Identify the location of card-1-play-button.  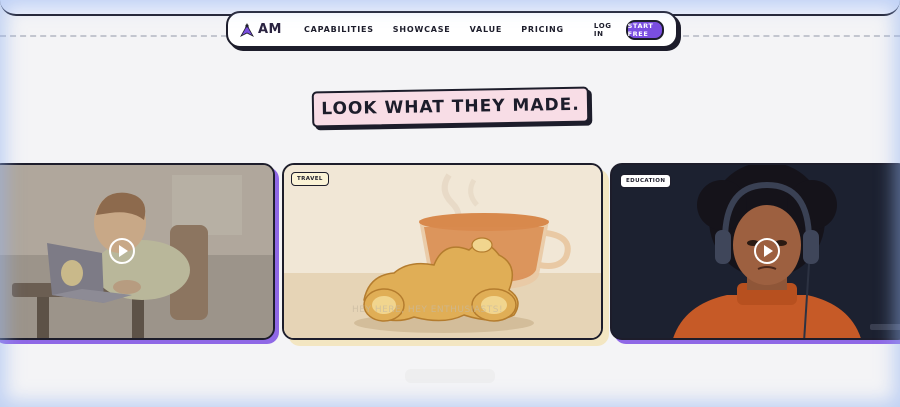
(122, 251).